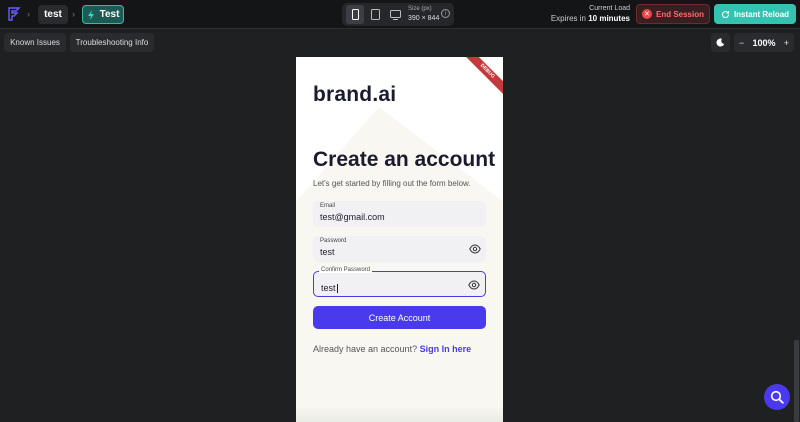 The image size is (800, 422). Describe the element at coordinates (112, 42) in the screenshot. I see `troubleshooting-info-button: Troubleshooting Info` at that location.